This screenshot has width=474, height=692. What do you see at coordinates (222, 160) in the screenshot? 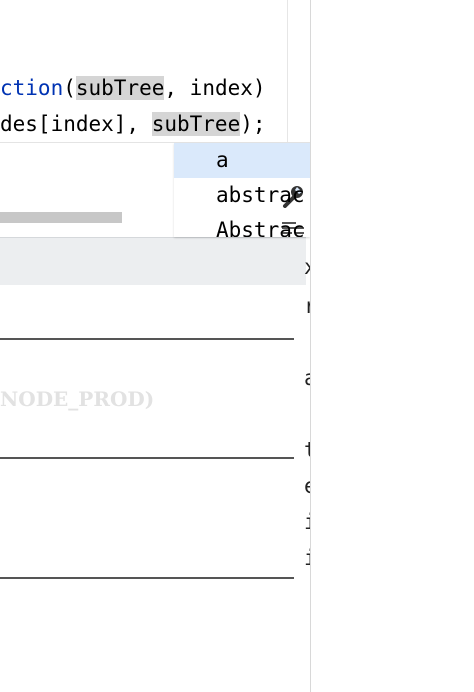
I see `completion-item-label: a` at bounding box center [222, 160].